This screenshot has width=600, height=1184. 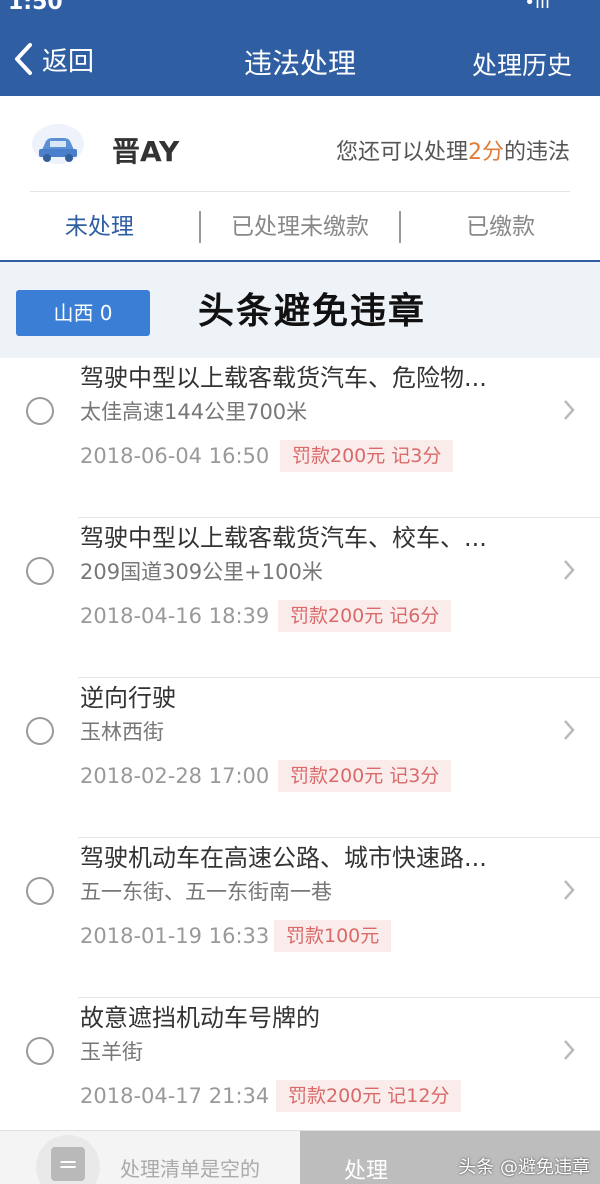 What do you see at coordinates (300, 56) in the screenshot?
I see `nav-bar: 返回 违法处理 处理历史` at bounding box center [300, 56].